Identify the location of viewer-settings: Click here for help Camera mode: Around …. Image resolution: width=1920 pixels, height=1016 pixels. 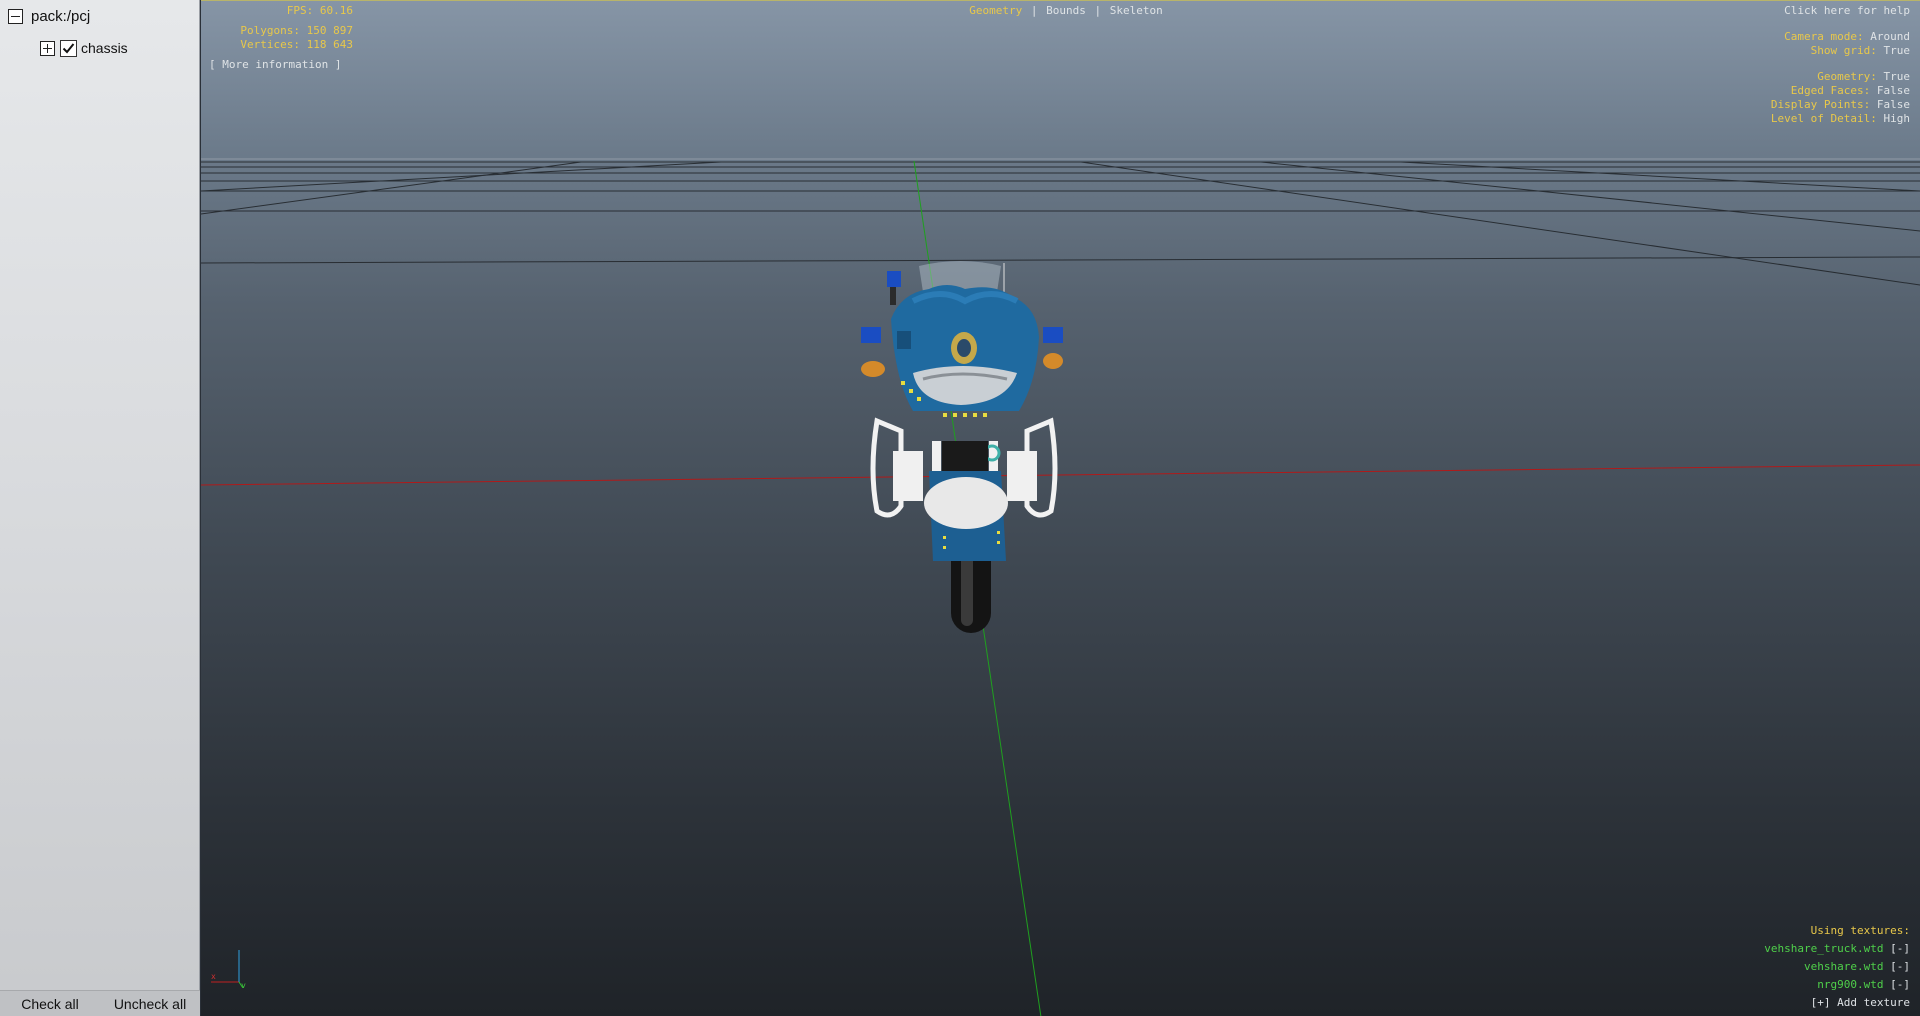
(1840, 65).